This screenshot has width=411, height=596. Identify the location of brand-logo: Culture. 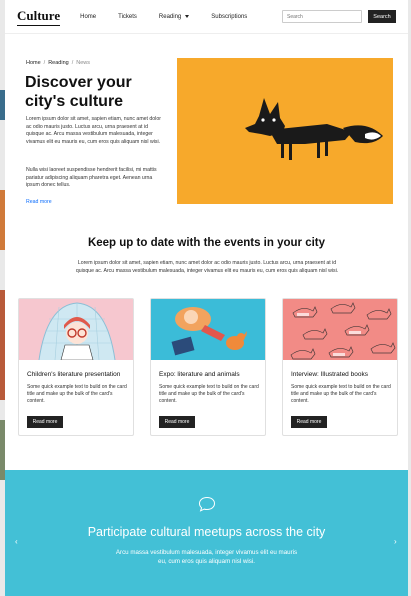
(39, 17).